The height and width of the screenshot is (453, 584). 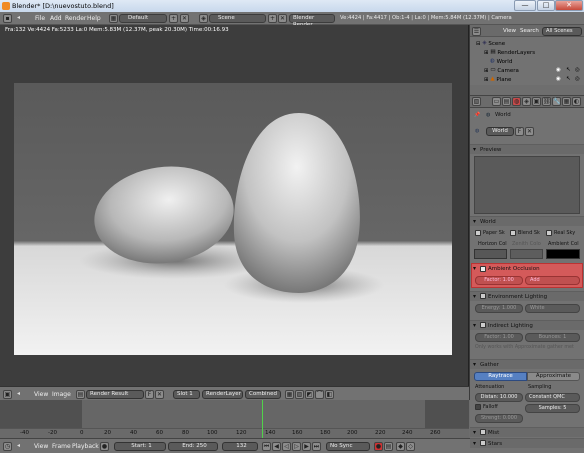 I want to click on keying-set-icon: ▤, so click(x=388, y=446).